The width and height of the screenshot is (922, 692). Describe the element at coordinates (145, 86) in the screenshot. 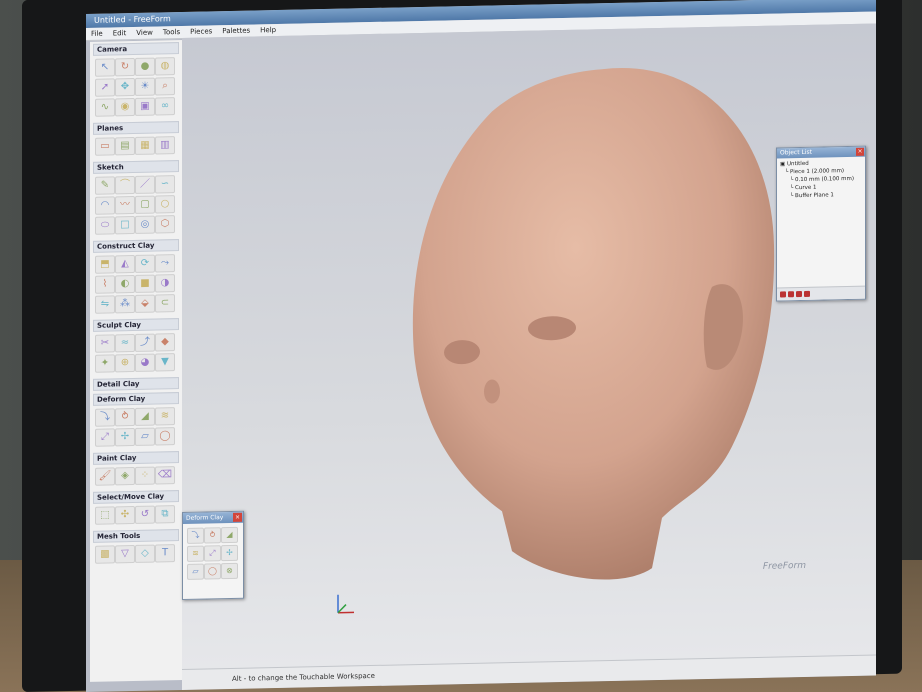

I see `light-icon: ☀` at that location.